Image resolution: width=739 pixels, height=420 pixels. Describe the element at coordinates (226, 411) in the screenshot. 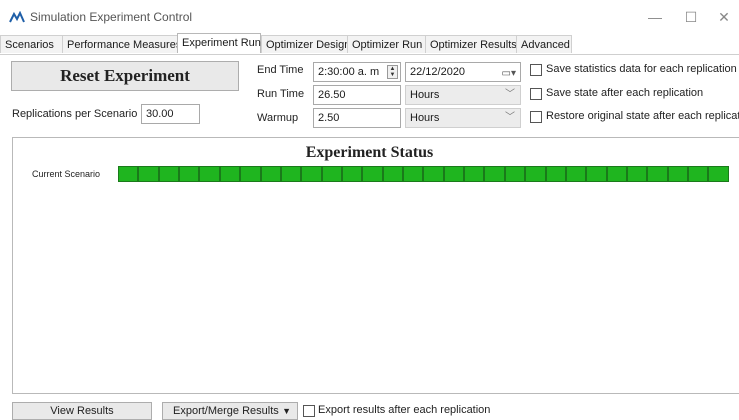

I see `export-merge-label: Export/Merge Results` at that location.